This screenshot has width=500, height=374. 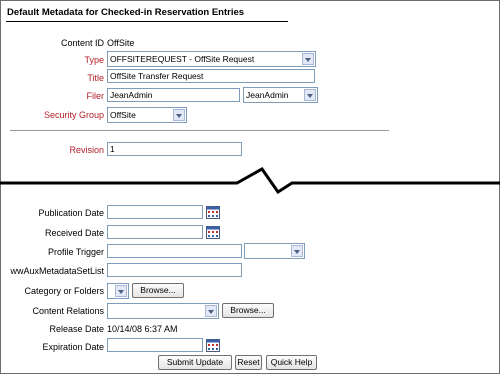 I want to click on filer-select: JeanAdmin, so click(x=280, y=95).